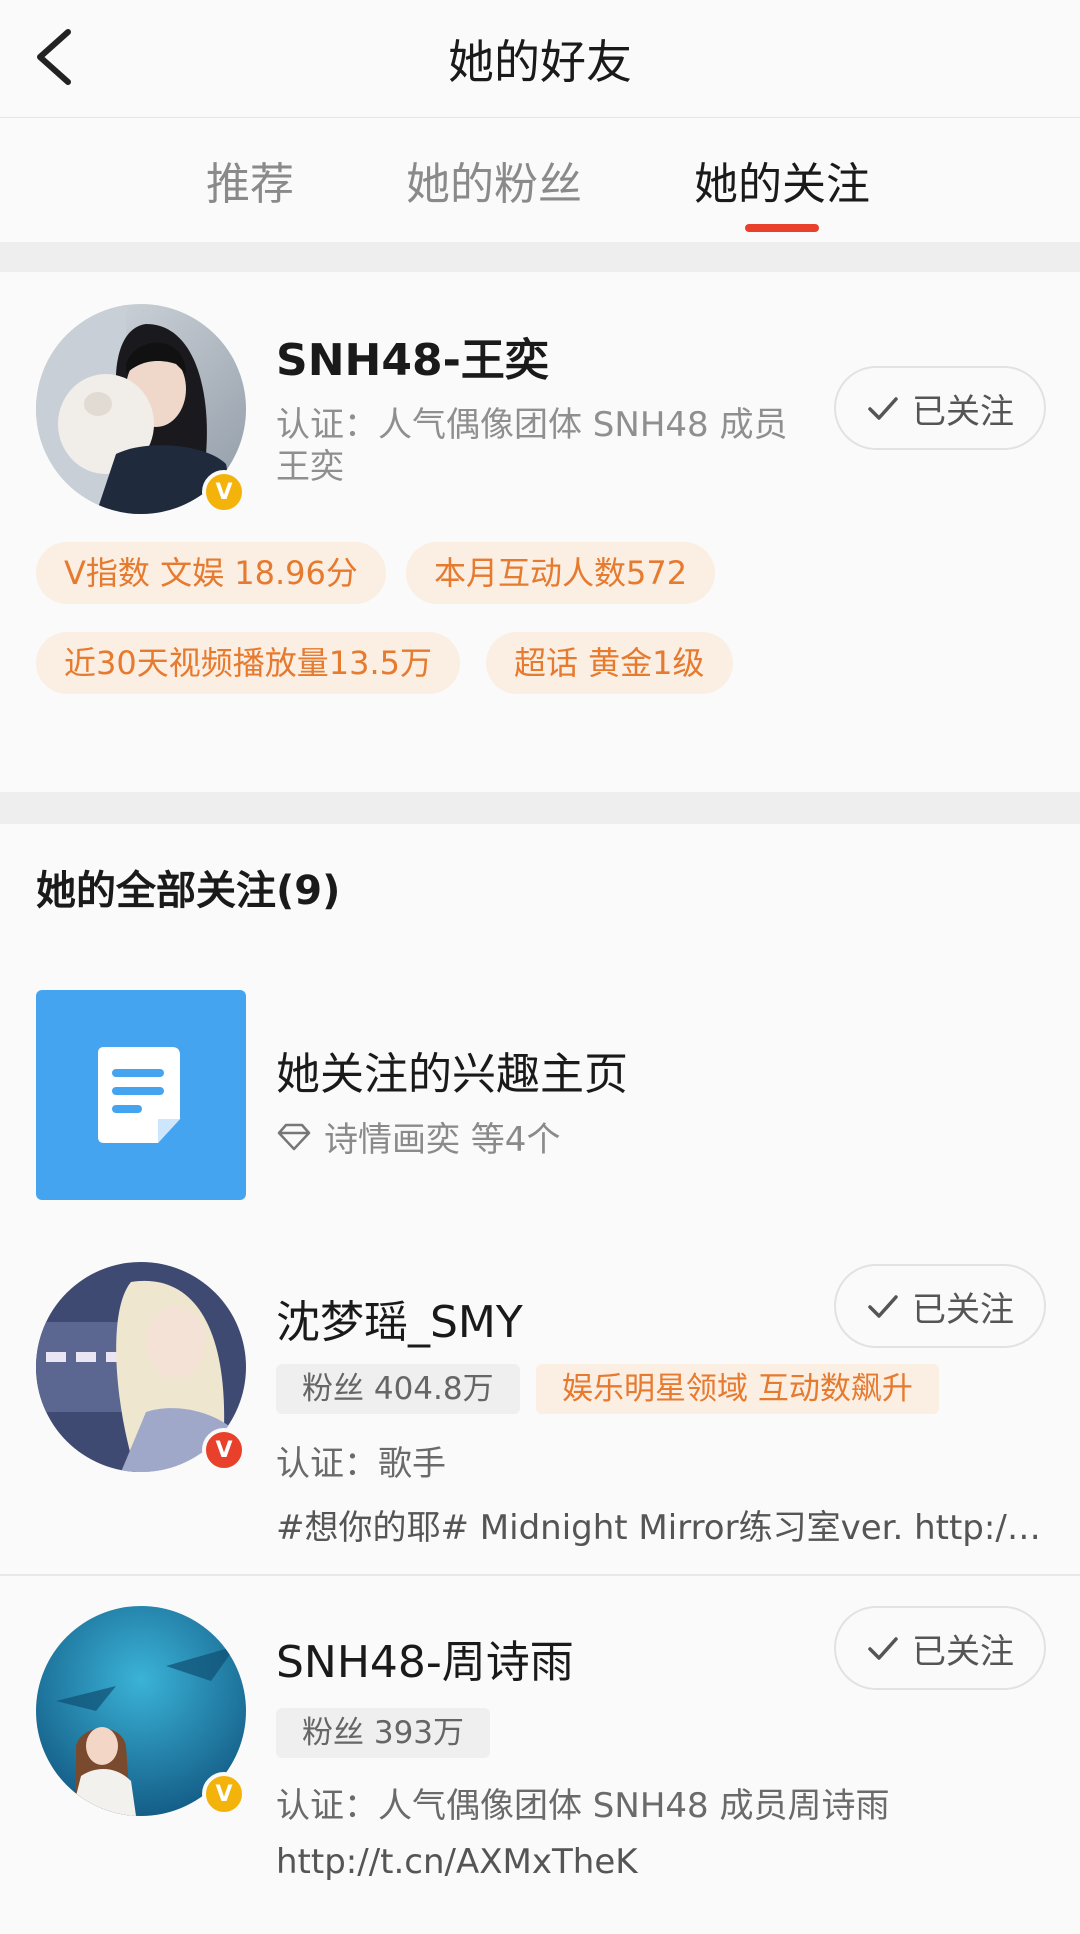 This screenshot has height=1934, width=1080. I want to click on interest-pages-subtitle: 诗情画奕 等4个, so click(418, 1136).